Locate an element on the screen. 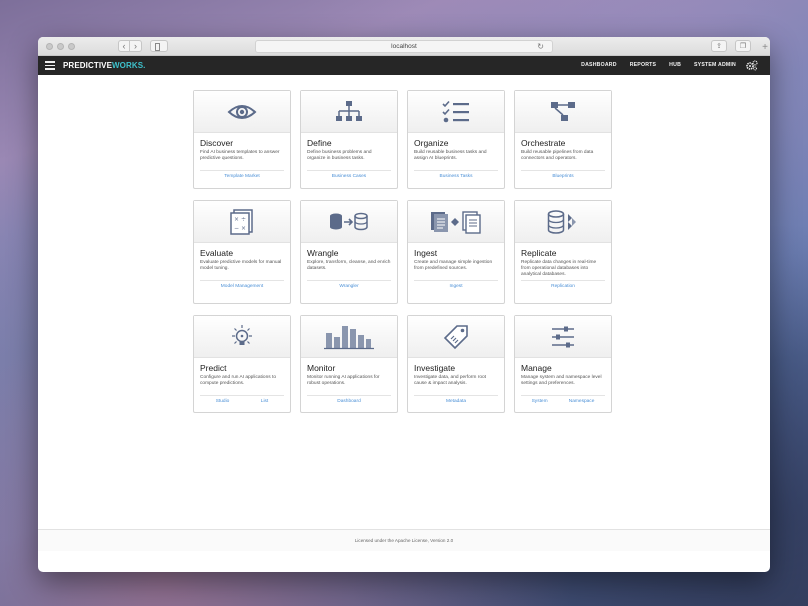 The image size is (808, 606). card-title: Investigate is located at coordinates (435, 368).